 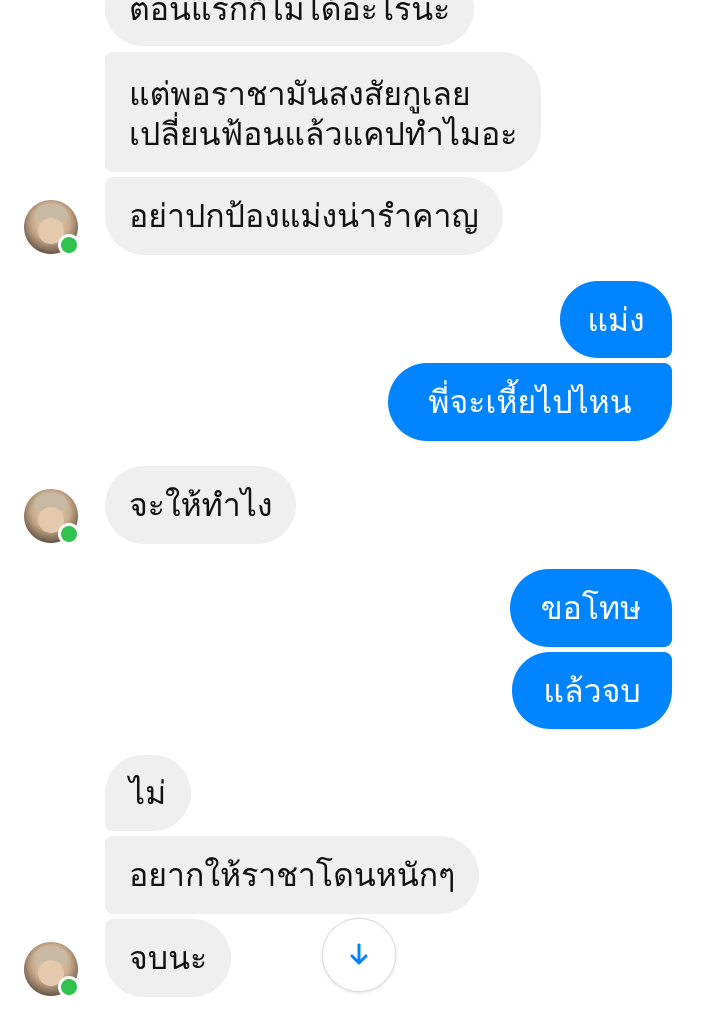 I want to click on outgoing-message: แล้วจบ, so click(x=592, y=690).